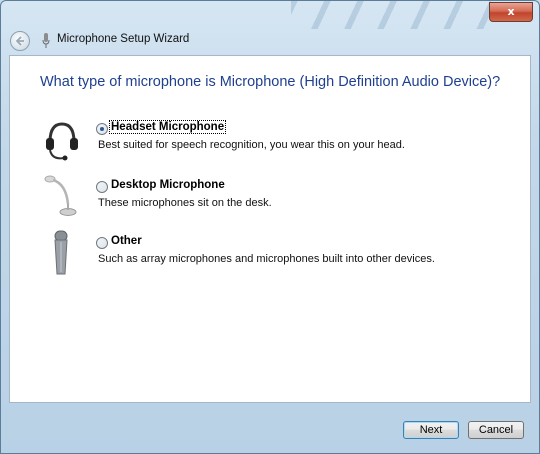 The height and width of the screenshot is (454, 540). Describe the element at coordinates (46, 40) in the screenshot. I see `microphone-icon` at that location.